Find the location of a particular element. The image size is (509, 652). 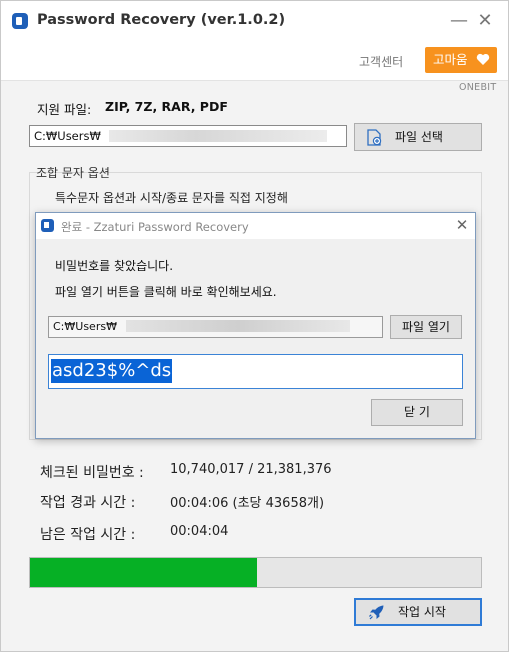

dialog-title: 완료 - Zzaturi Password Recovery is located at coordinates (155, 227).